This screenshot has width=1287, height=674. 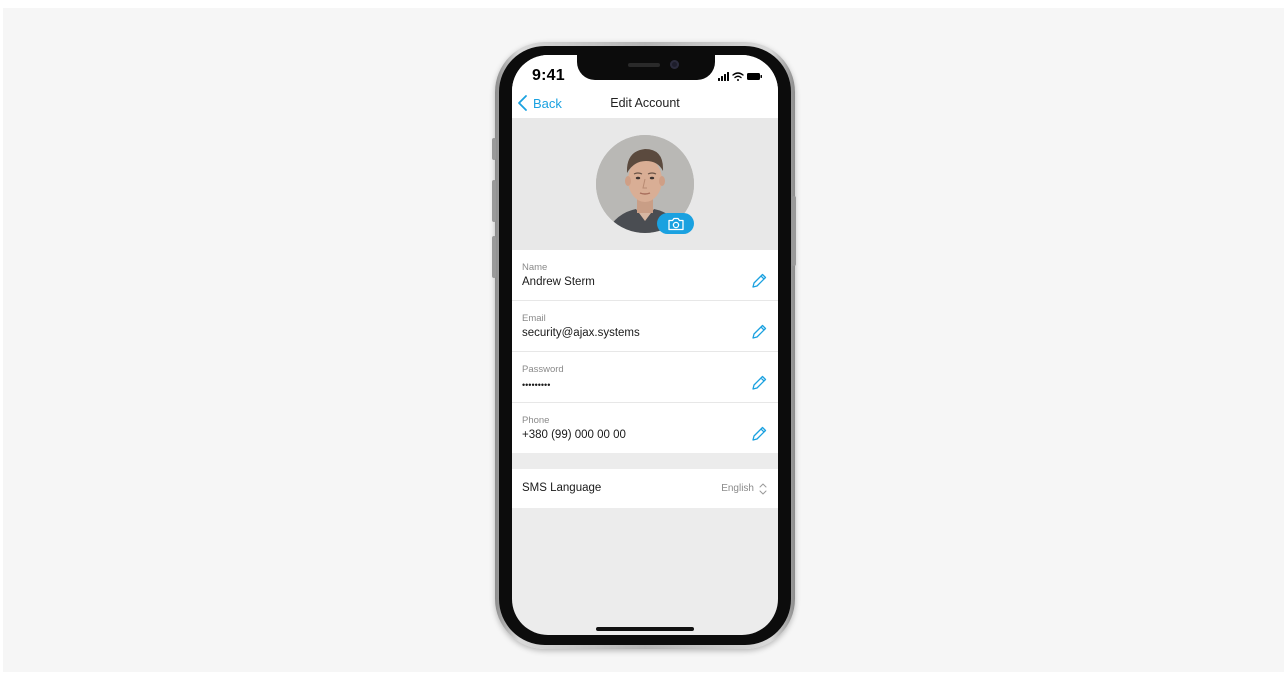 What do you see at coordinates (645, 428) in the screenshot?
I see `field-phone: Phone +380 (99) 000 00 00` at bounding box center [645, 428].